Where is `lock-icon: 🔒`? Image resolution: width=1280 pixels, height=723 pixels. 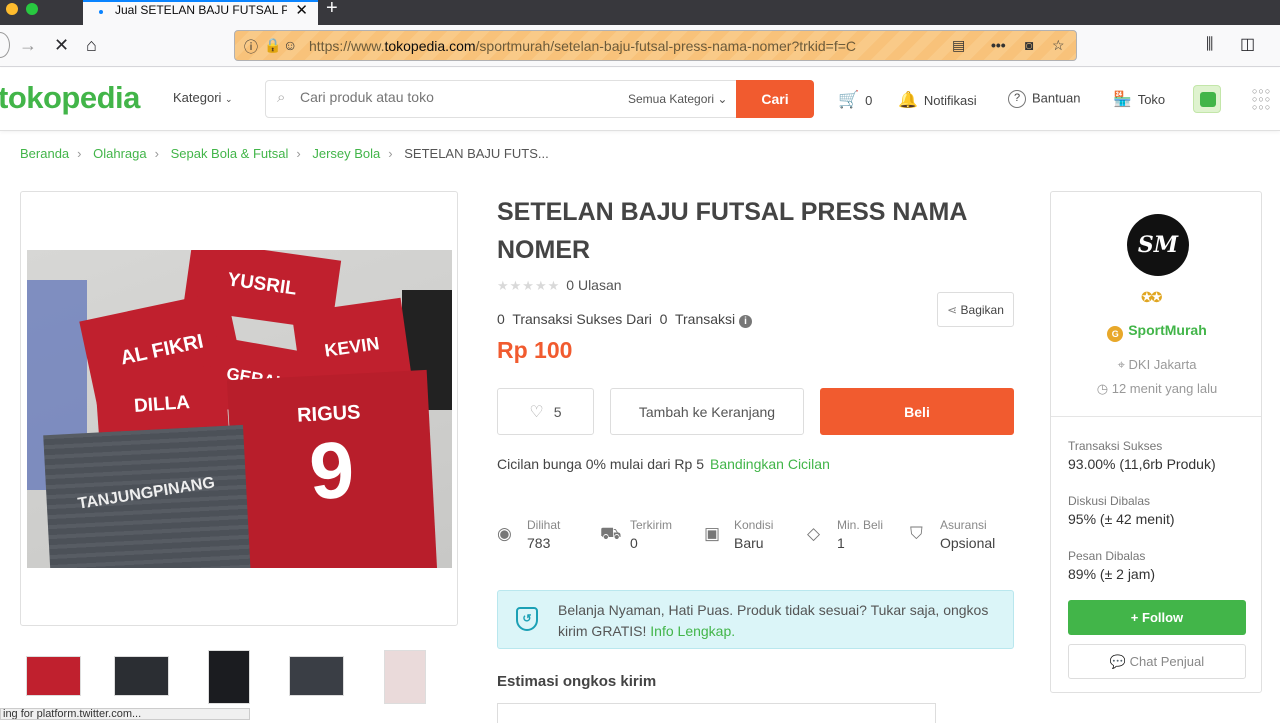 lock-icon: 🔒 is located at coordinates (273, 45).